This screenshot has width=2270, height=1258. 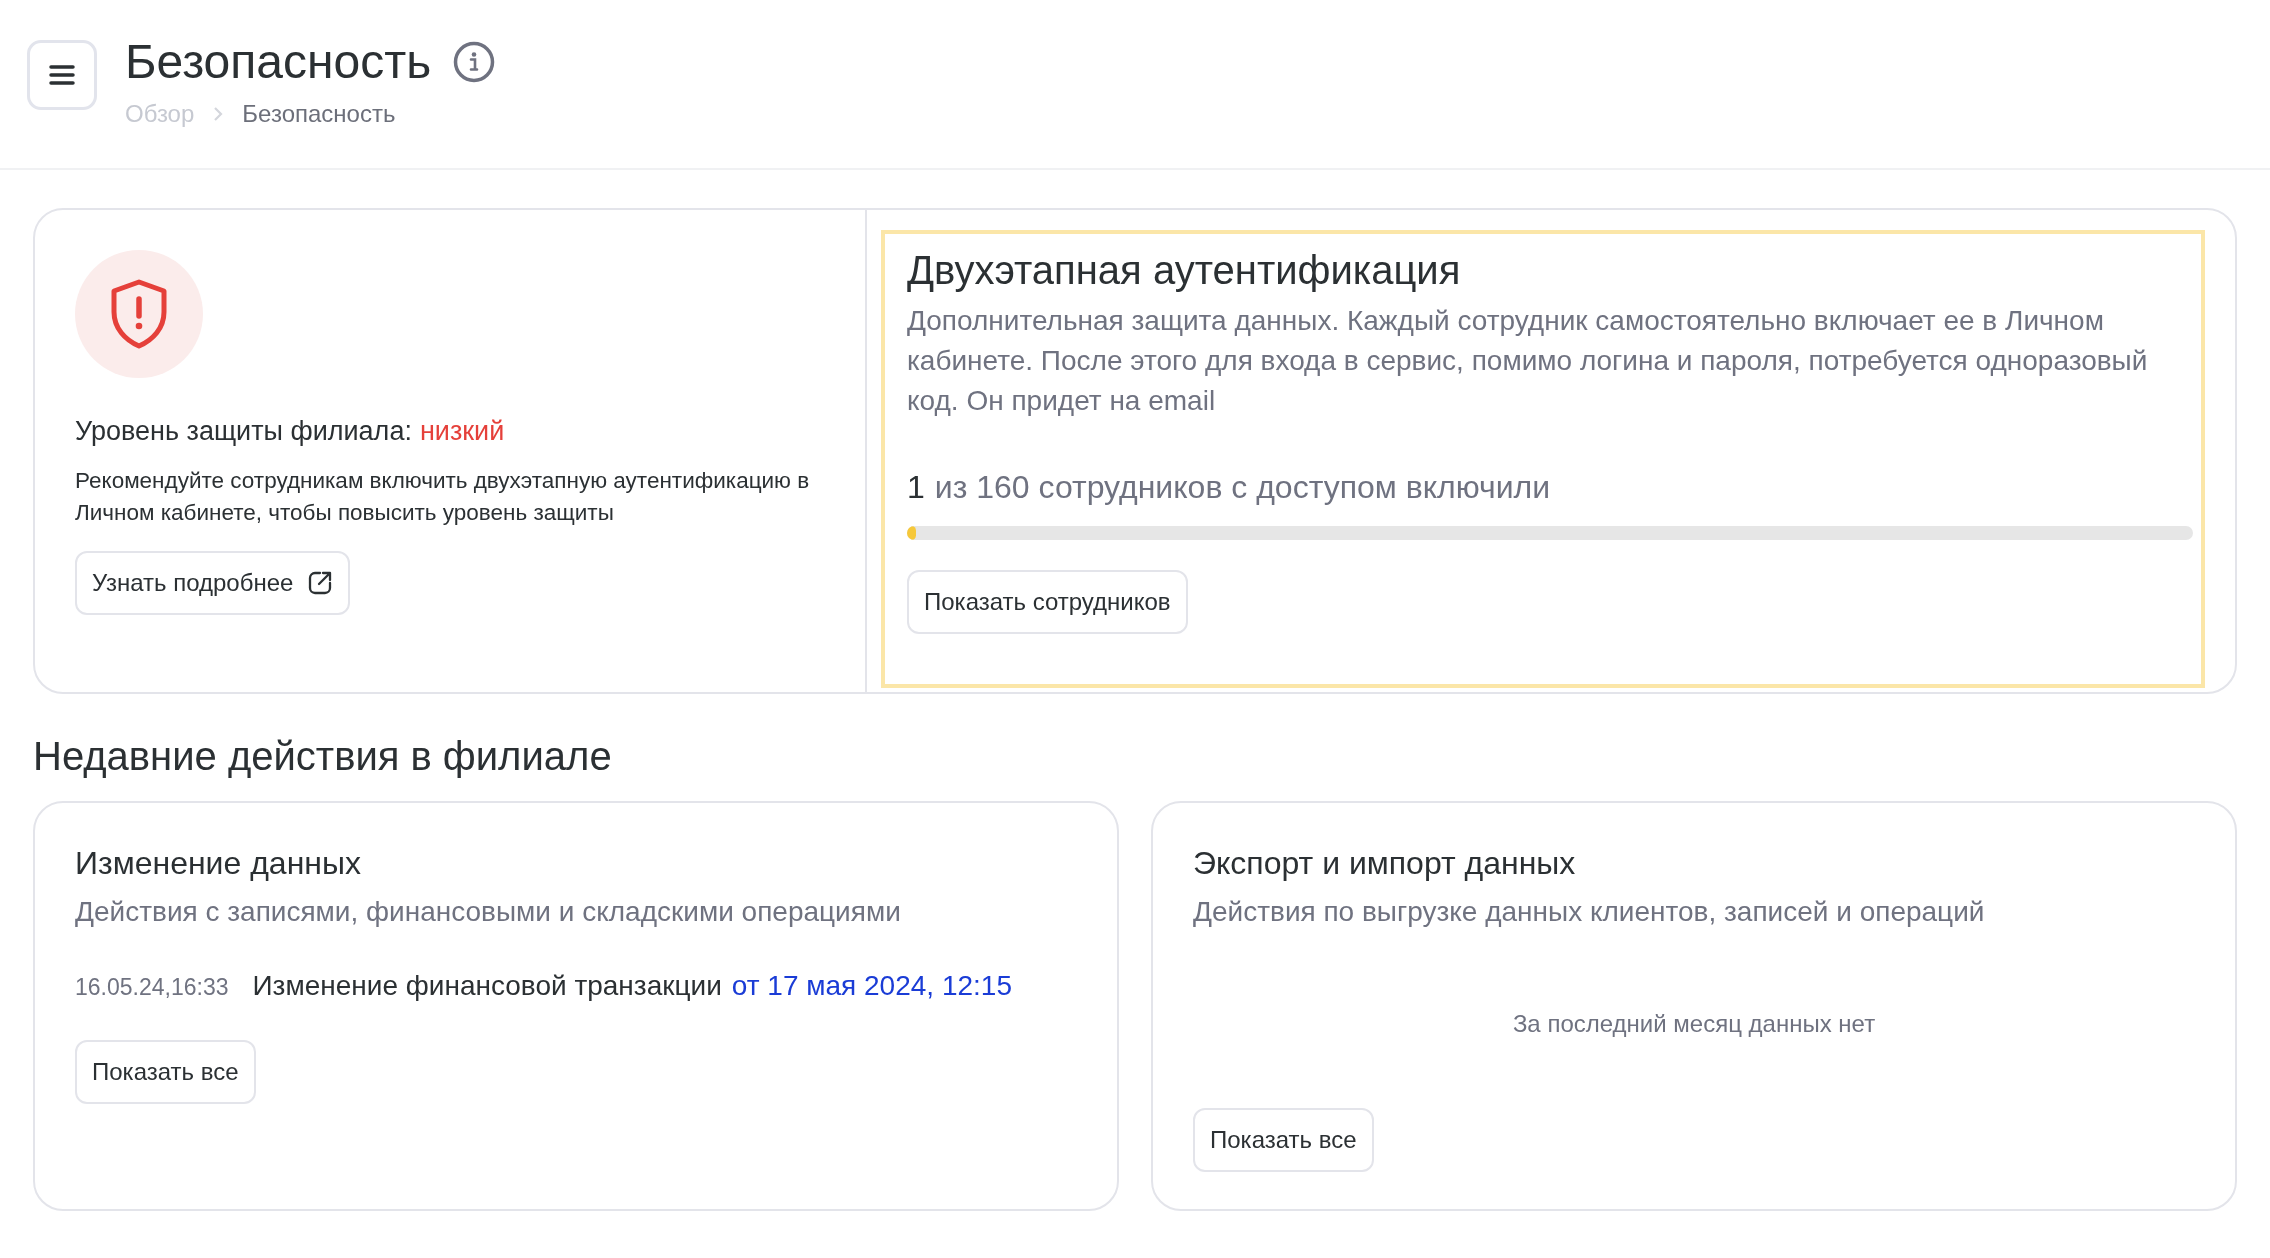 What do you see at coordinates (152, 987) in the screenshot?
I see `entry-time: 16.05.24,16:33` at bounding box center [152, 987].